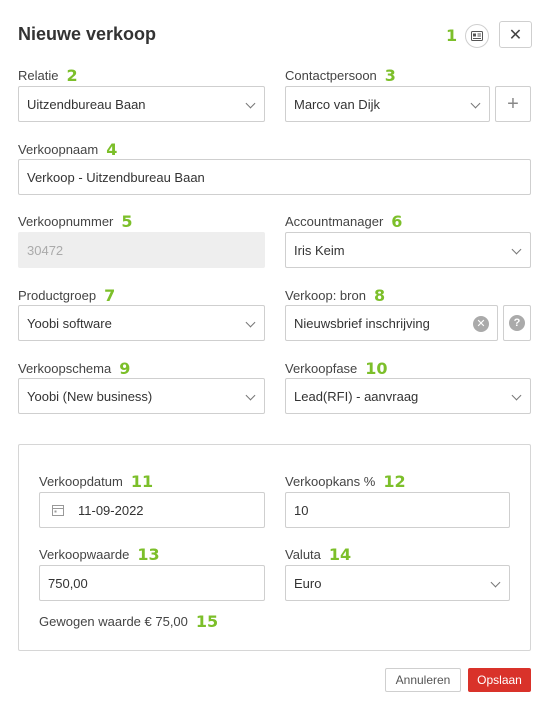 The height and width of the screenshot is (707, 550). What do you see at coordinates (87, 34) in the screenshot?
I see `dialog-title: Nieuwe verkoop` at bounding box center [87, 34].